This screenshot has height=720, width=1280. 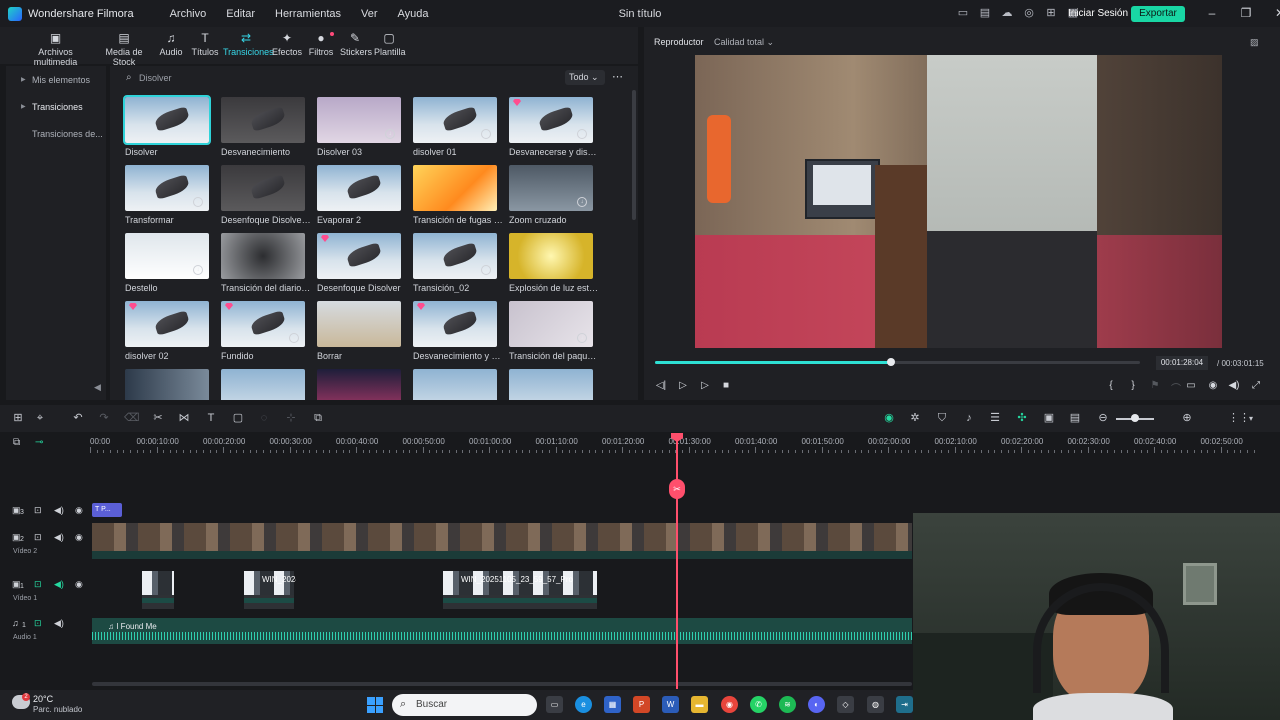 What do you see at coordinates (889, 418) in the screenshot?
I see `render-preview-icon: ◉` at bounding box center [889, 418].